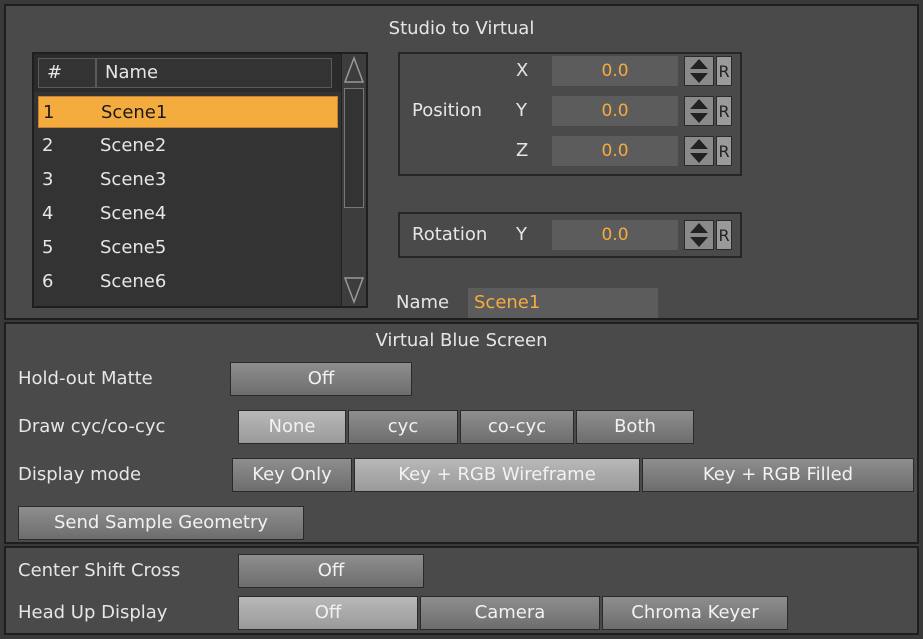 This screenshot has width=923, height=639. I want to click on list-item: 3 Scene3, so click(188, 180).